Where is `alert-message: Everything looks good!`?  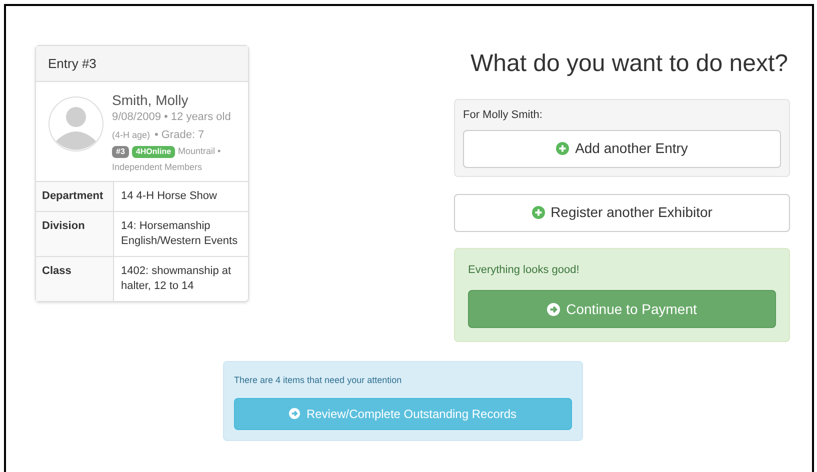
alert-message: Everything looks good! is located at coordinates (524, 270).